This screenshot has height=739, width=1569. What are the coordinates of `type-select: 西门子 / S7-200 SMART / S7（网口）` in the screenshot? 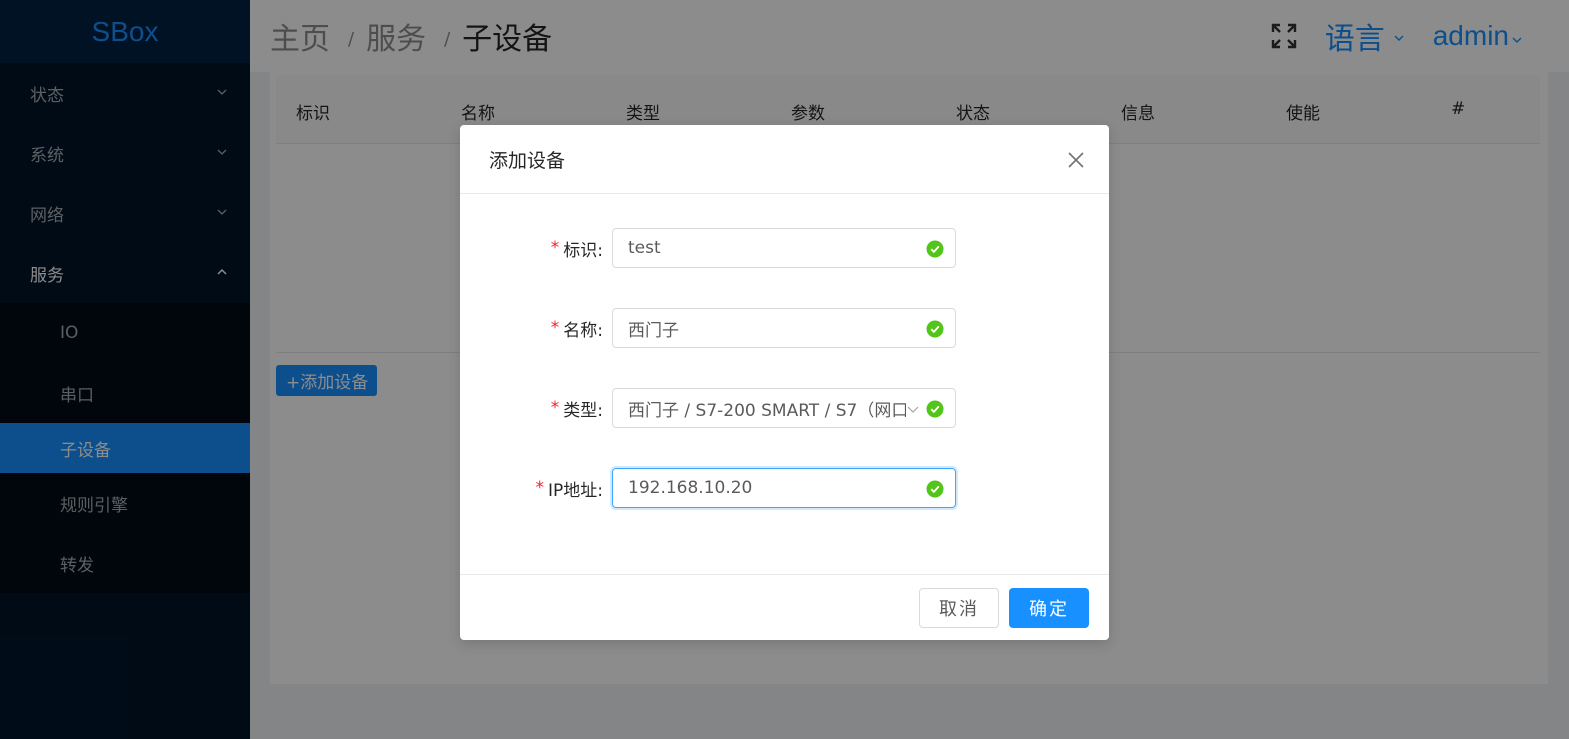 It's located at (784, 408).